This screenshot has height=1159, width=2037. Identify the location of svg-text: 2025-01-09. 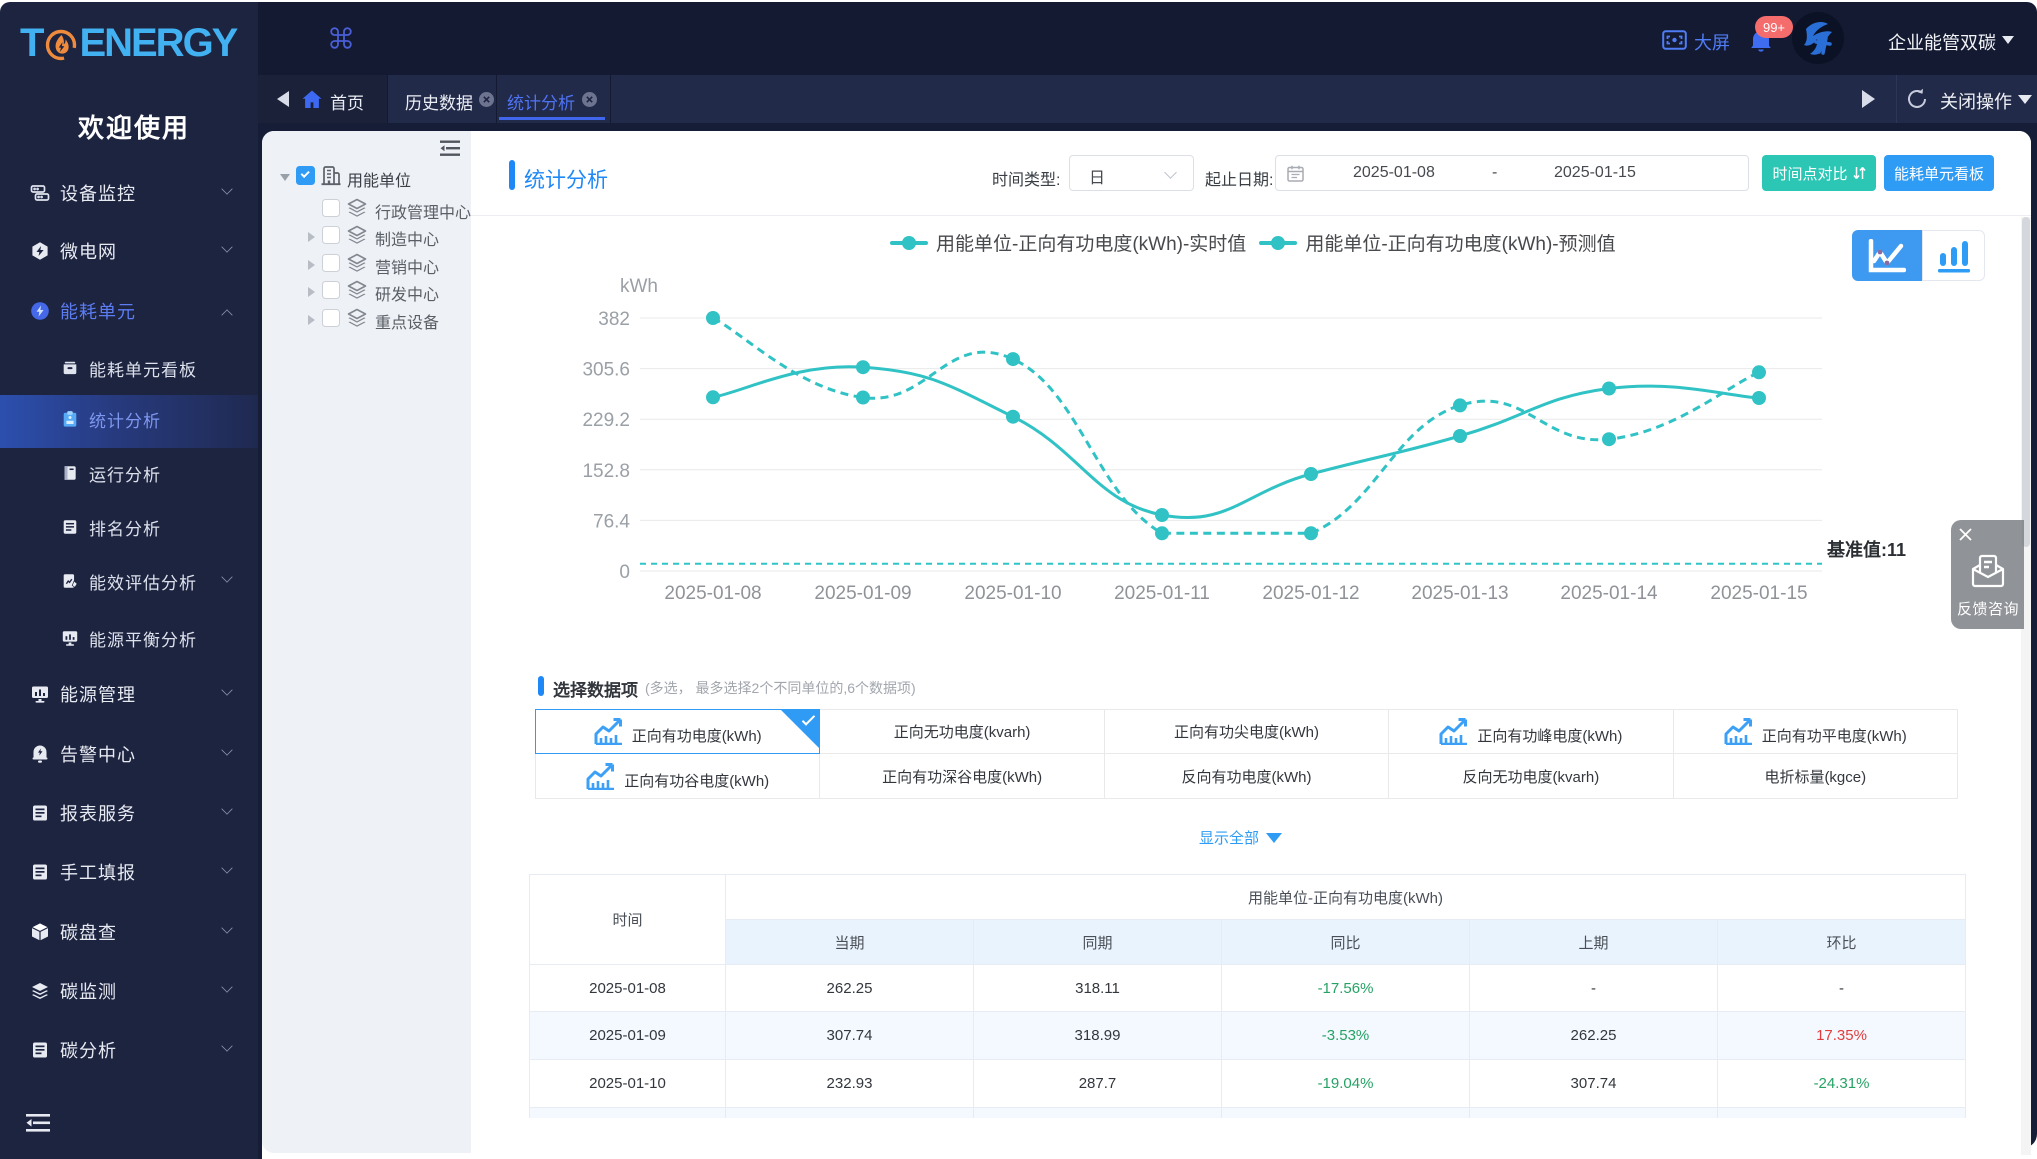
(862, 593).